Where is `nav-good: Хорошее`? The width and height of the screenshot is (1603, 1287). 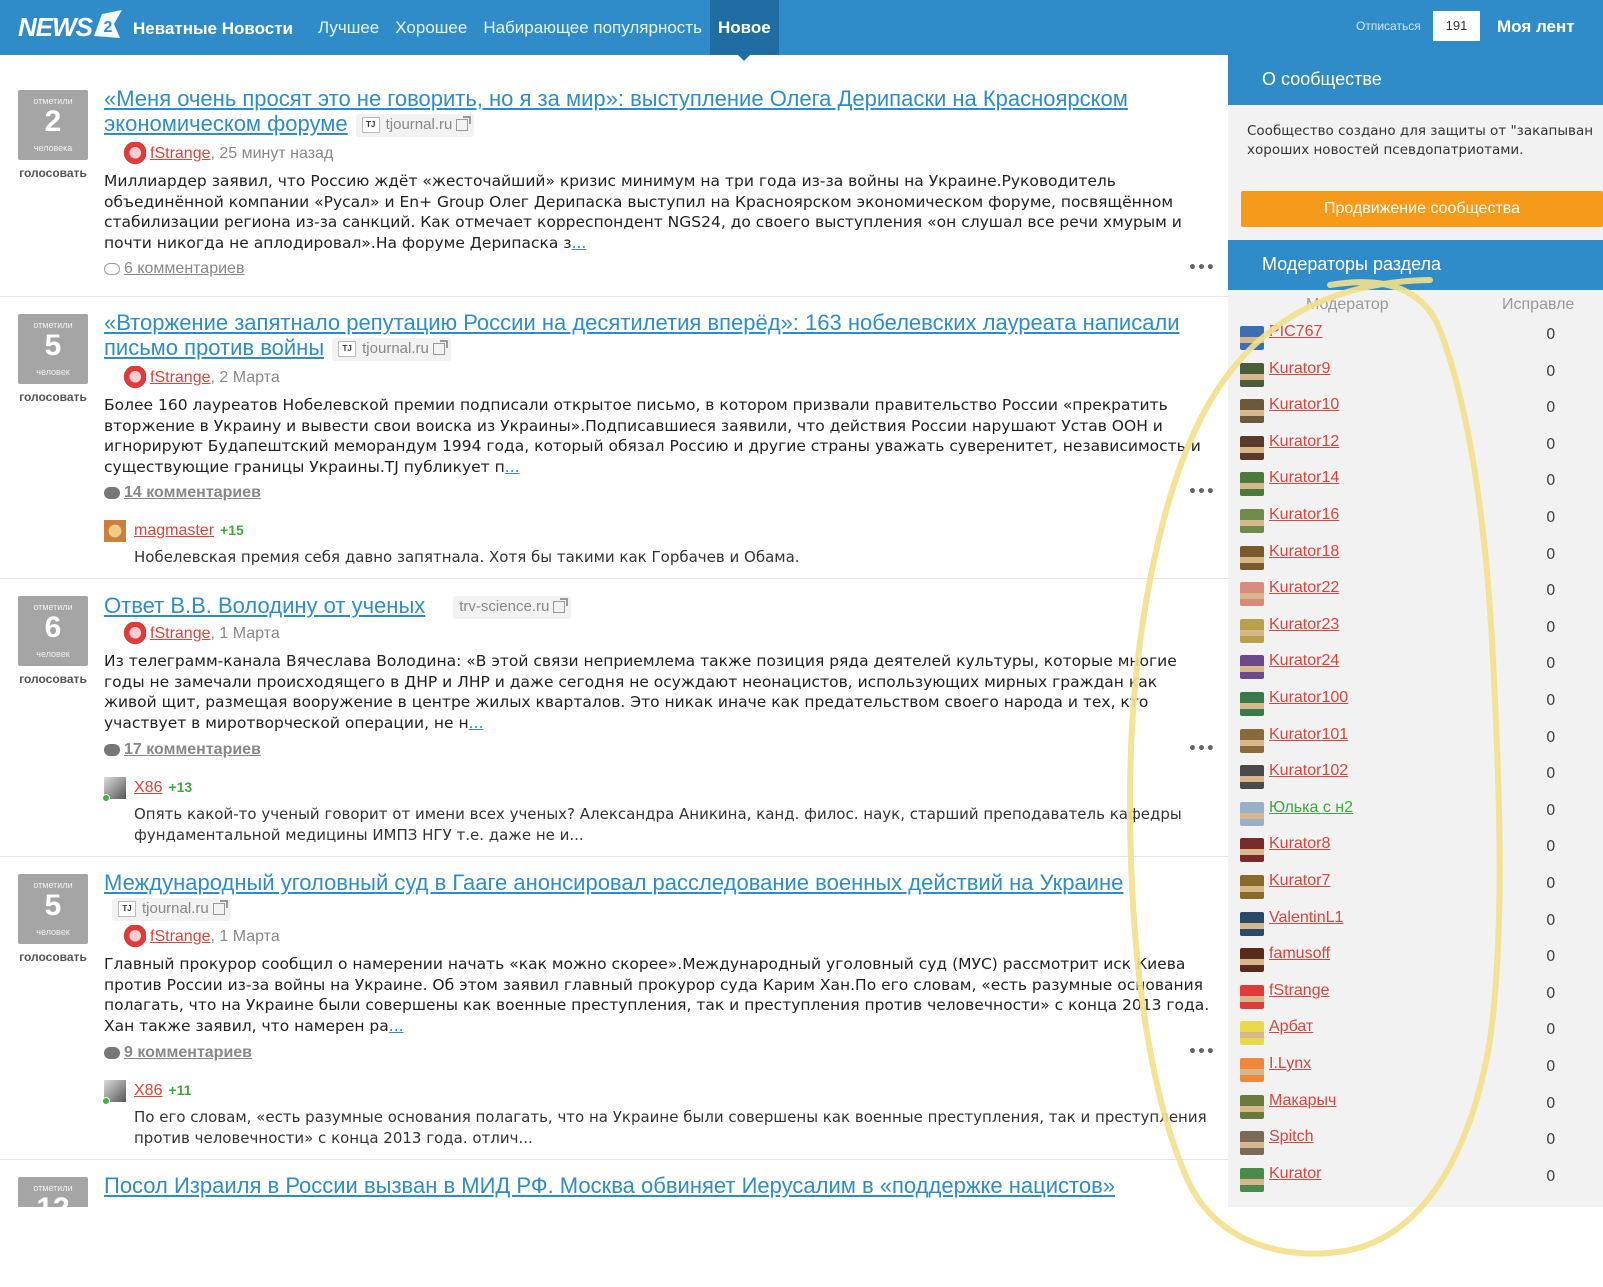
nav-good: Хорошее is located at coordinates (431, 27).